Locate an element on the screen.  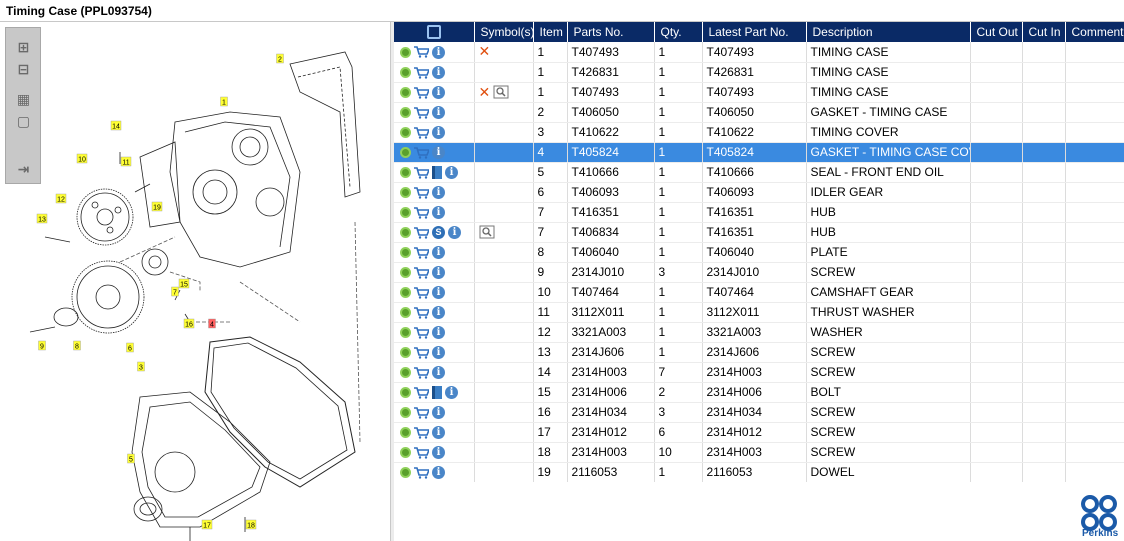
table-row: i 19 2116053 1 2116053 DOWEL is located at coordinates (759, 472).